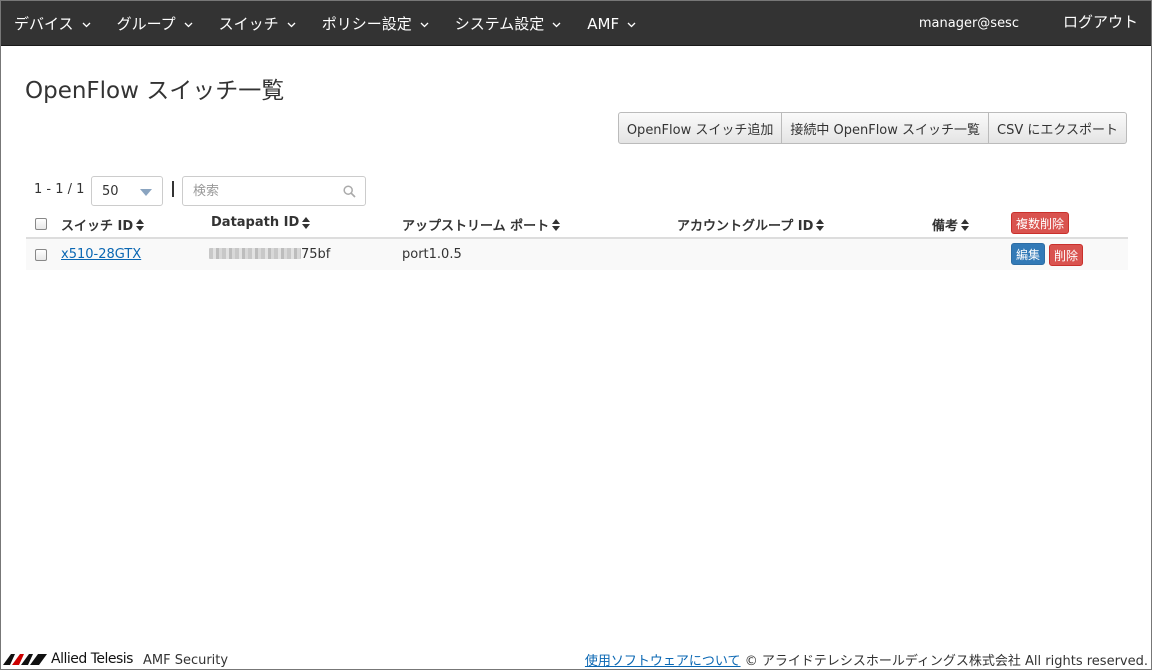 The width and height of the screenshot is (1152, 670). I want to click on table-row: x510-28GTX 75bf port1.0.5 編集 削除, so click(577, 254).